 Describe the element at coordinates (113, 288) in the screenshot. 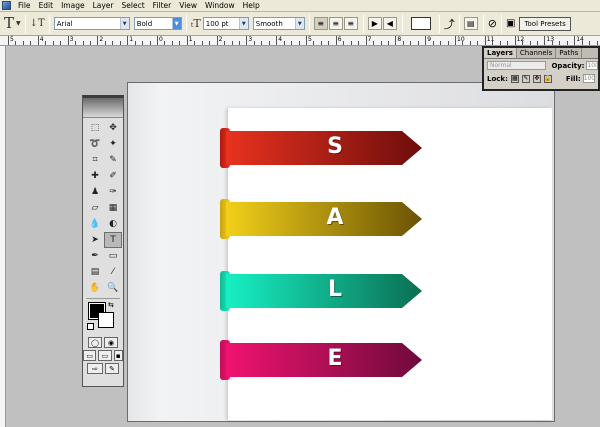

I see `zoom-tool-icon: 🔍` at that location.